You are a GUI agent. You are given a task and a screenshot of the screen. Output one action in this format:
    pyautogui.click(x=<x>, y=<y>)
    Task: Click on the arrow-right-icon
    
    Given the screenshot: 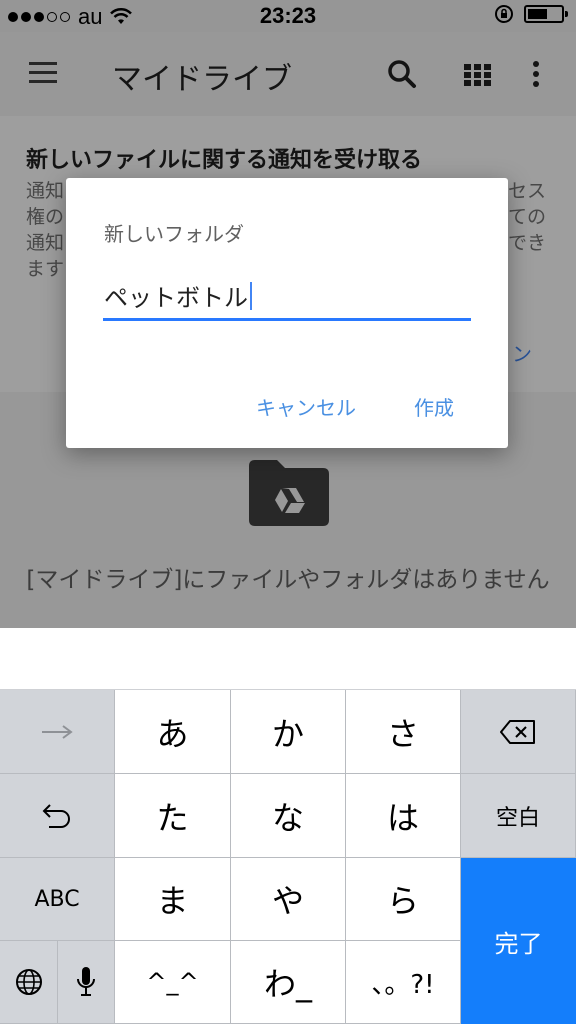 What is the action you would take?
    pyautogui.click(x=57, y=731)
    